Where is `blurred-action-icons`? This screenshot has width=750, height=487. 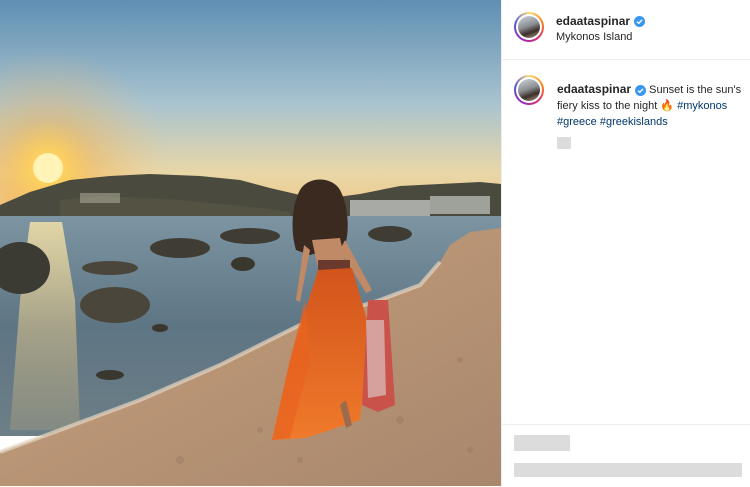 blurred-action-icons is located at coordinates (542, 443).